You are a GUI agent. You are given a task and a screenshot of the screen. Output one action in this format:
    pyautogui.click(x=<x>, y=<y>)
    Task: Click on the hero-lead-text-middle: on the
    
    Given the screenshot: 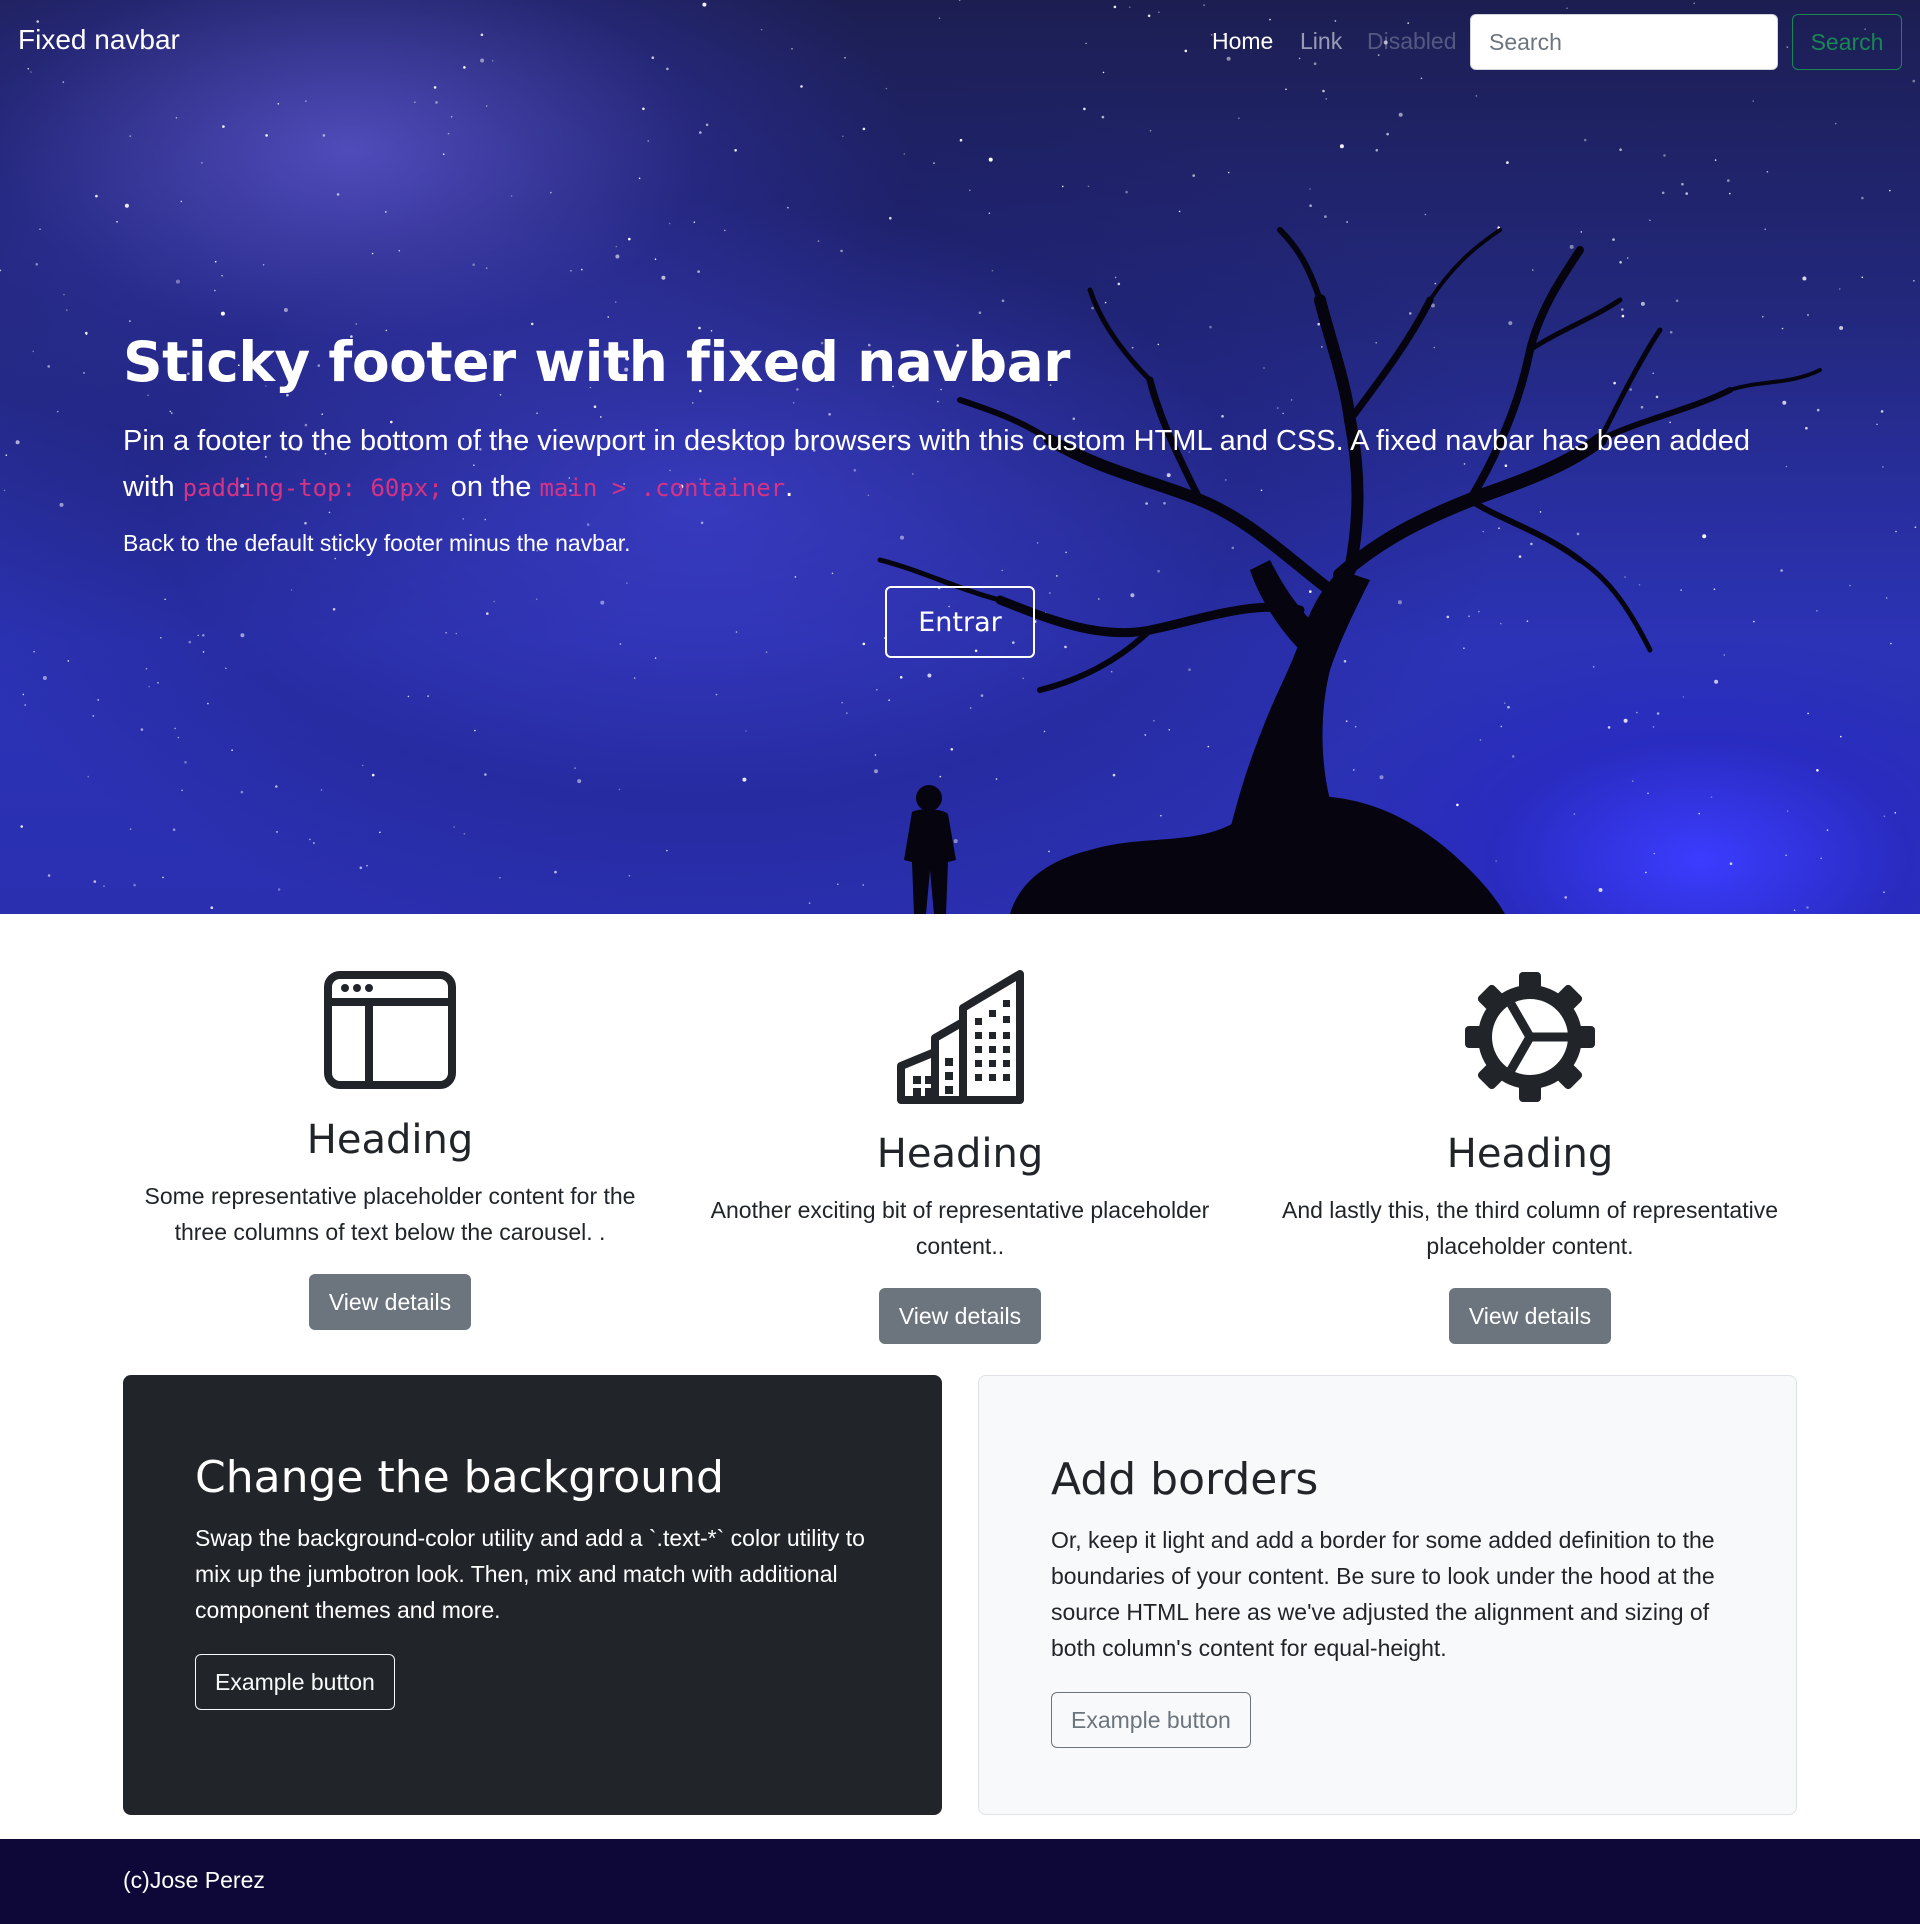 What is the action you would take?
    pyautogui.click(x=491, y=487)
    